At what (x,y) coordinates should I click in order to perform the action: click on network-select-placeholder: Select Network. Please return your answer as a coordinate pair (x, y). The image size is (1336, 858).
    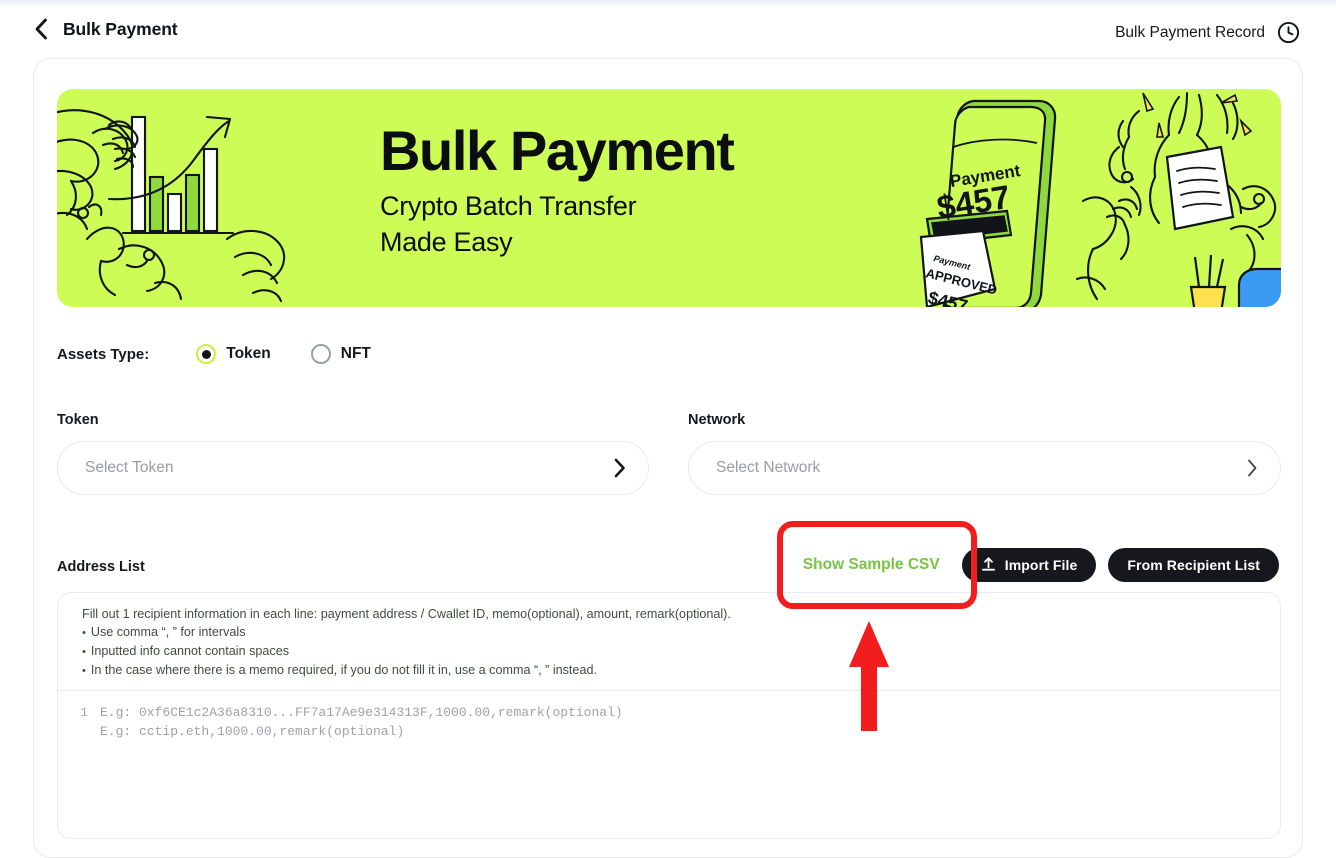
    Looking at the image, I should click on (768, 467).